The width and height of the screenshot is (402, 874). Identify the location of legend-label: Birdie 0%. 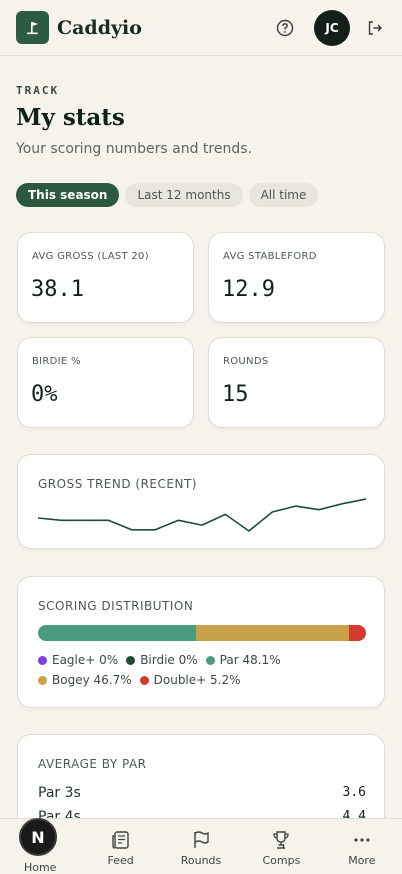
(169, 660).